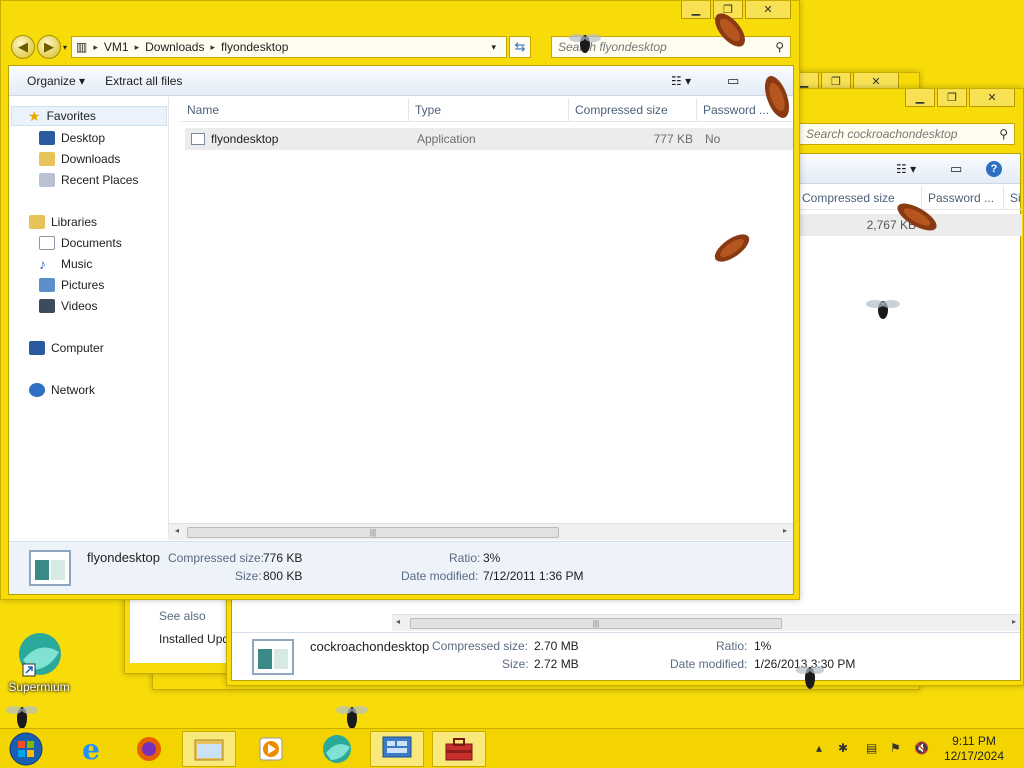 The width and height of the screenshot is (1024, 768). I want to click on recent-places-icon, so click(47, 180).